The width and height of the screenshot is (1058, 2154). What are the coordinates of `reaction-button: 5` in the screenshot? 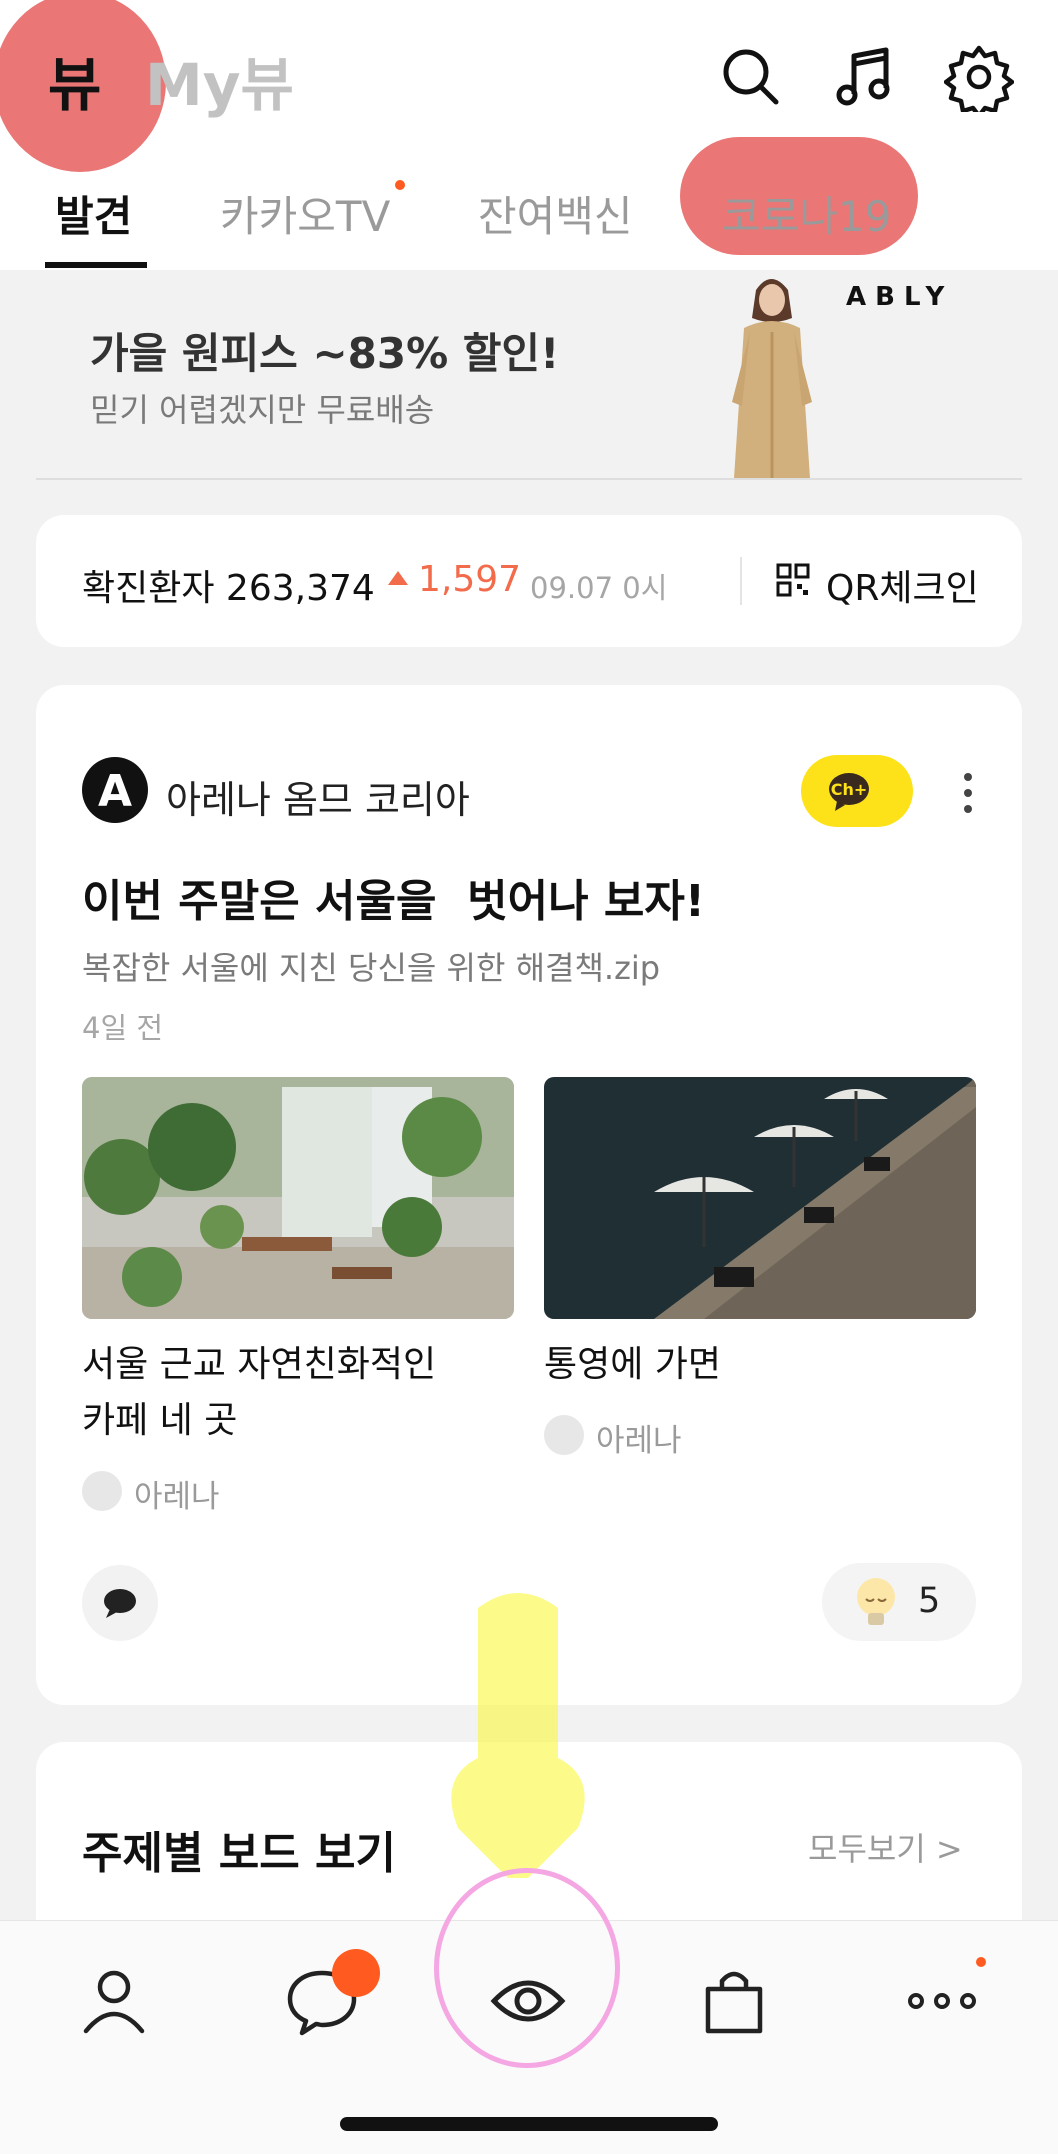 It's located at (899, 1602).